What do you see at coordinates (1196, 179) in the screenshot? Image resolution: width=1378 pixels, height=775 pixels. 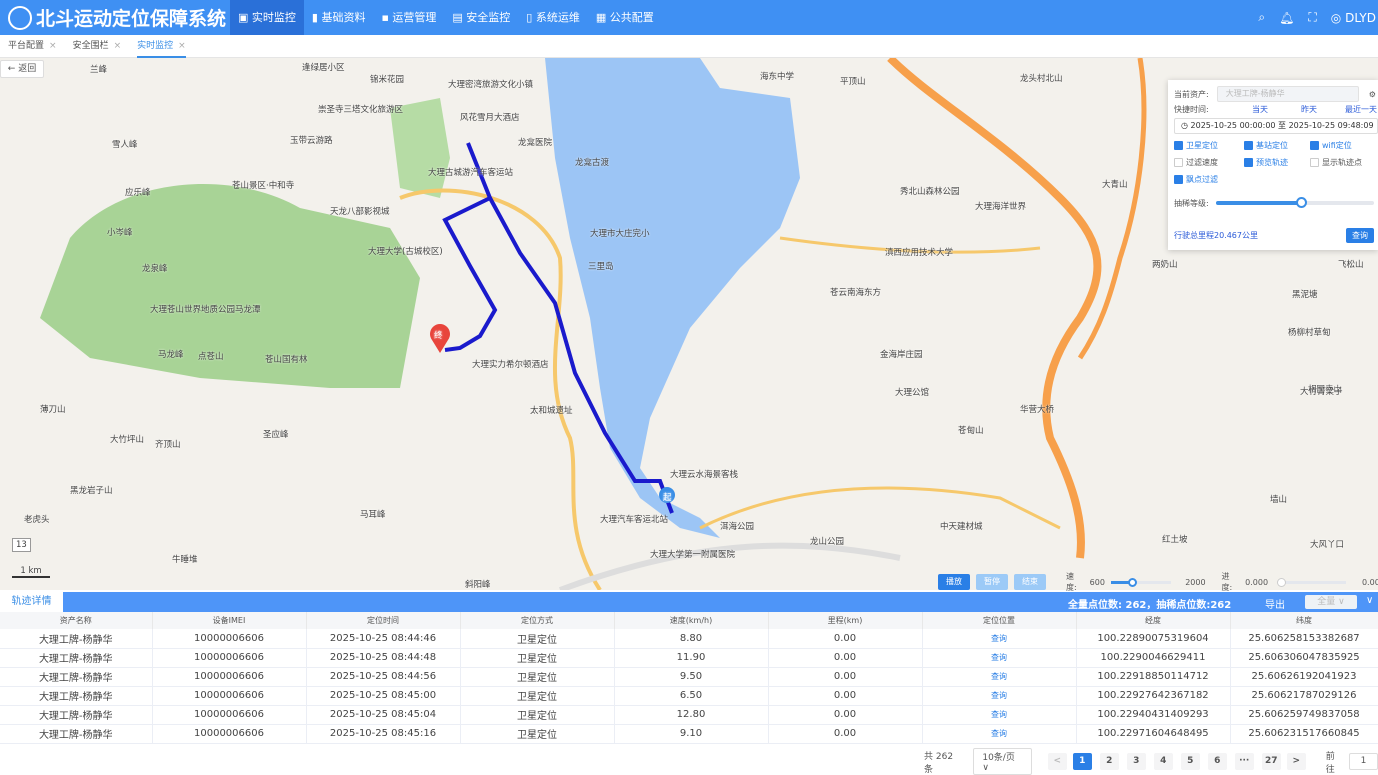 I see `checkbox-option: ✓ 飘点过滤` at bounding box center [1196, 179].